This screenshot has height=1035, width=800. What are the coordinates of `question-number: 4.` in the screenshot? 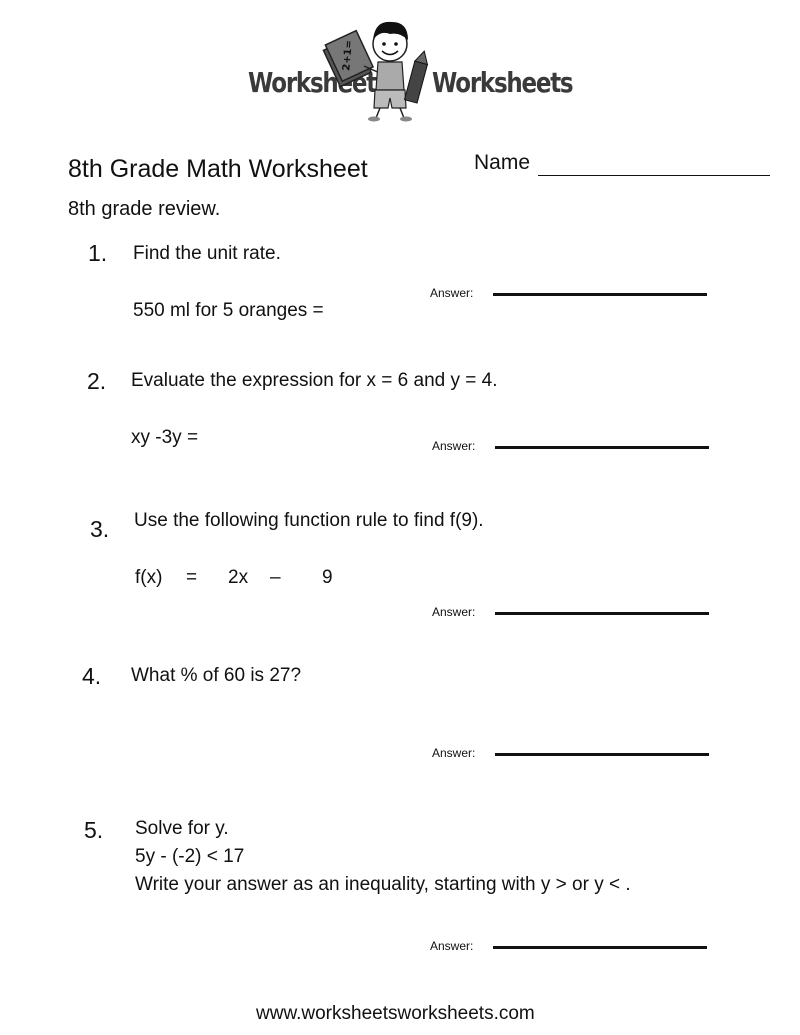 It's located at (92, 676).